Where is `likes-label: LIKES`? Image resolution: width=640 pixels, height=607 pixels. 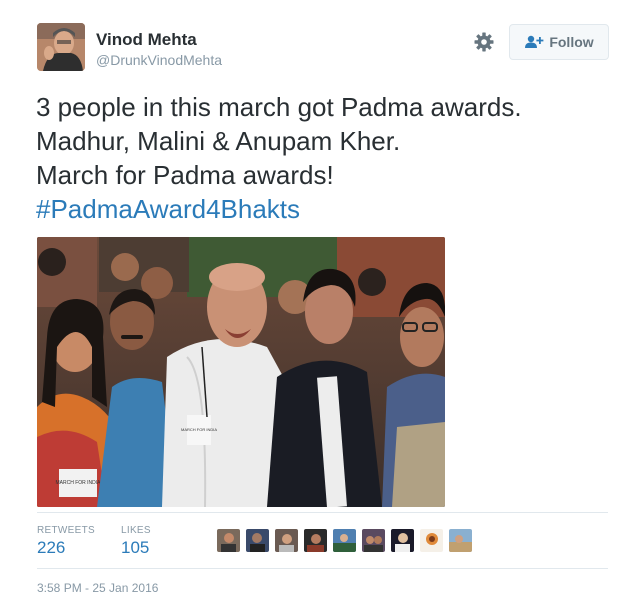 likes-label: LIKES is located at coordinates (136, 530).